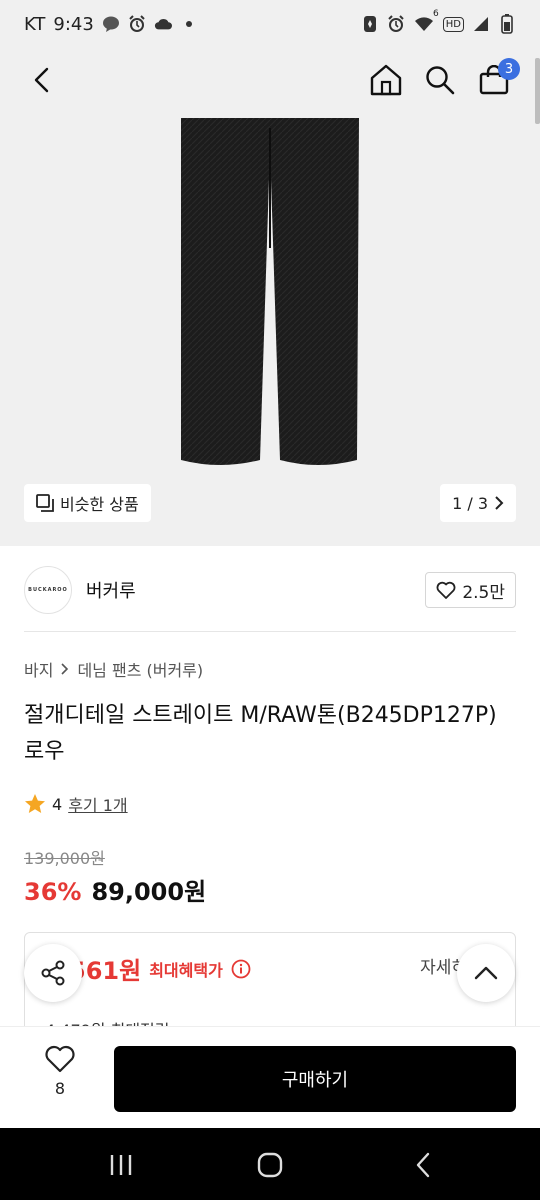  I want to click on brand-row: BUCKAROO 버커루 2.5만, so click(270, 590).